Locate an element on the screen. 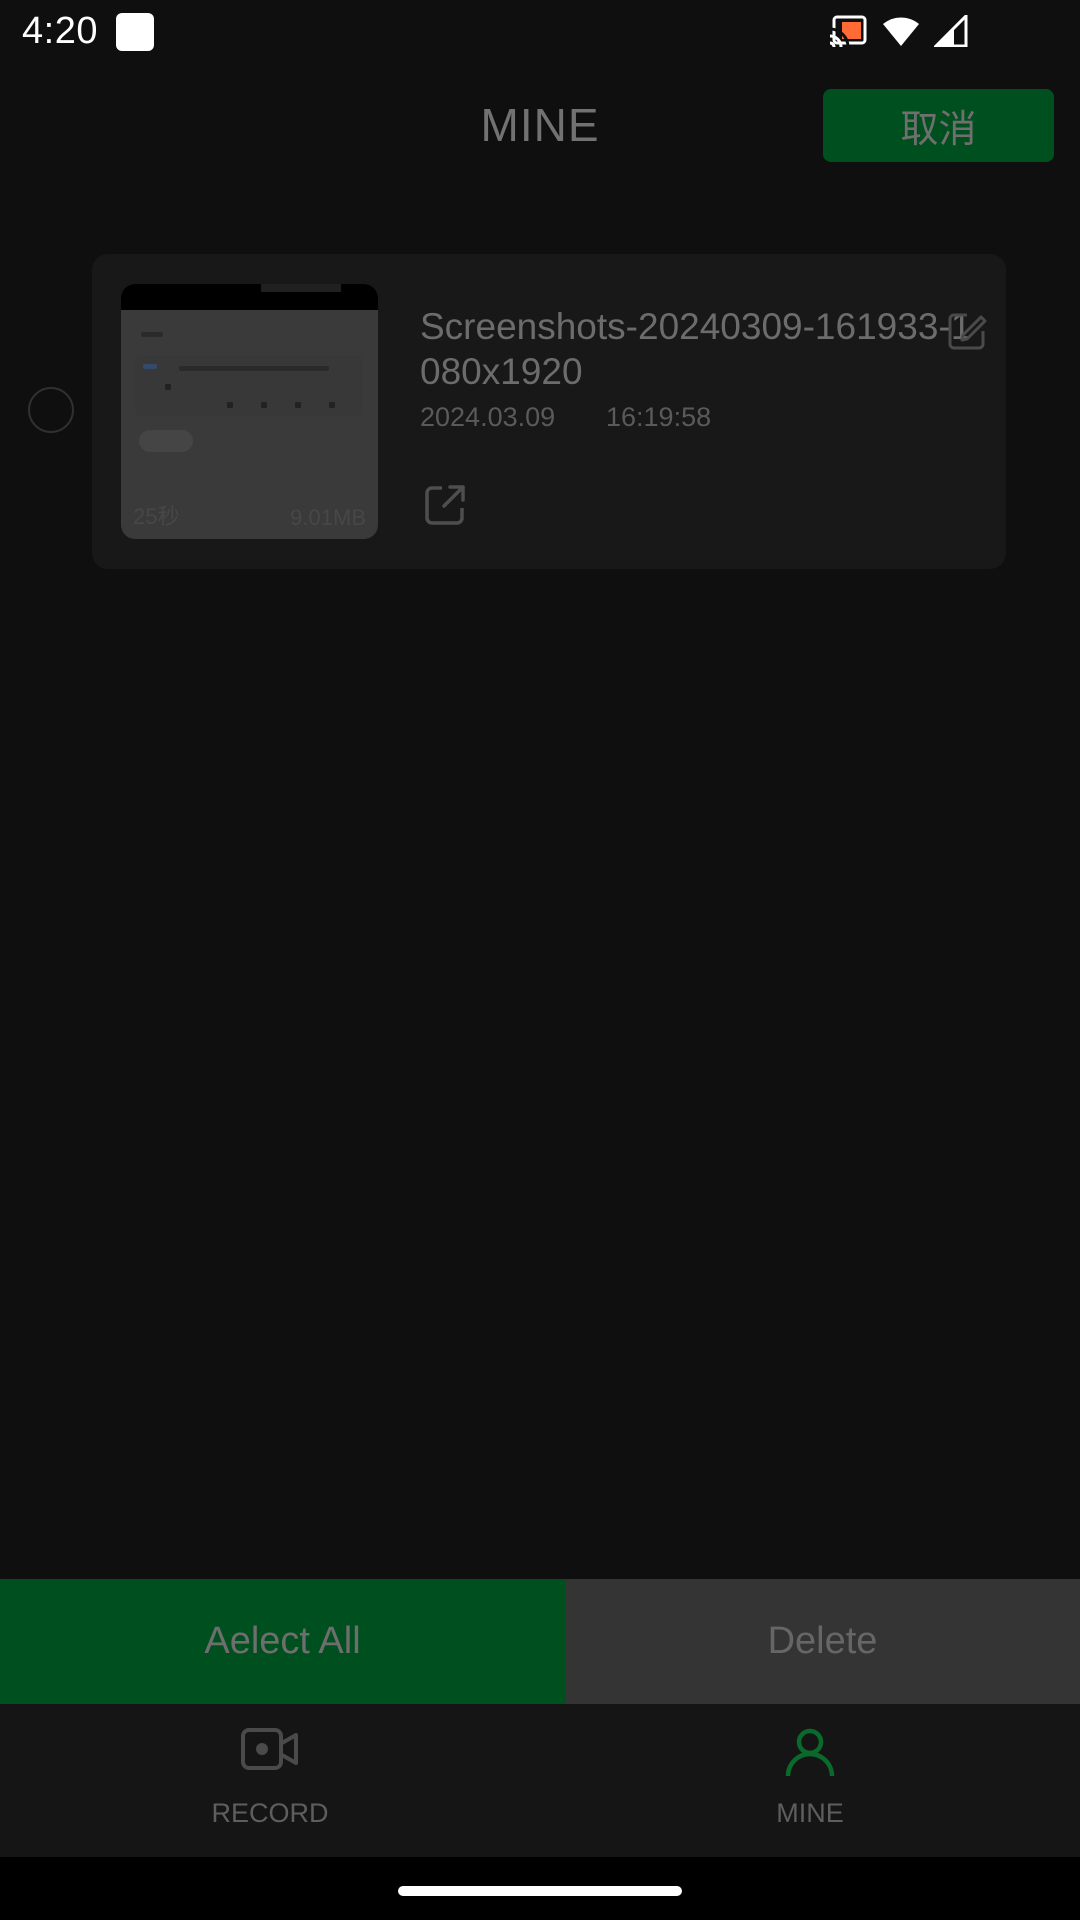 This screenshot has height=1920, width=1080. status-icons is located at coordinates (898, 31).